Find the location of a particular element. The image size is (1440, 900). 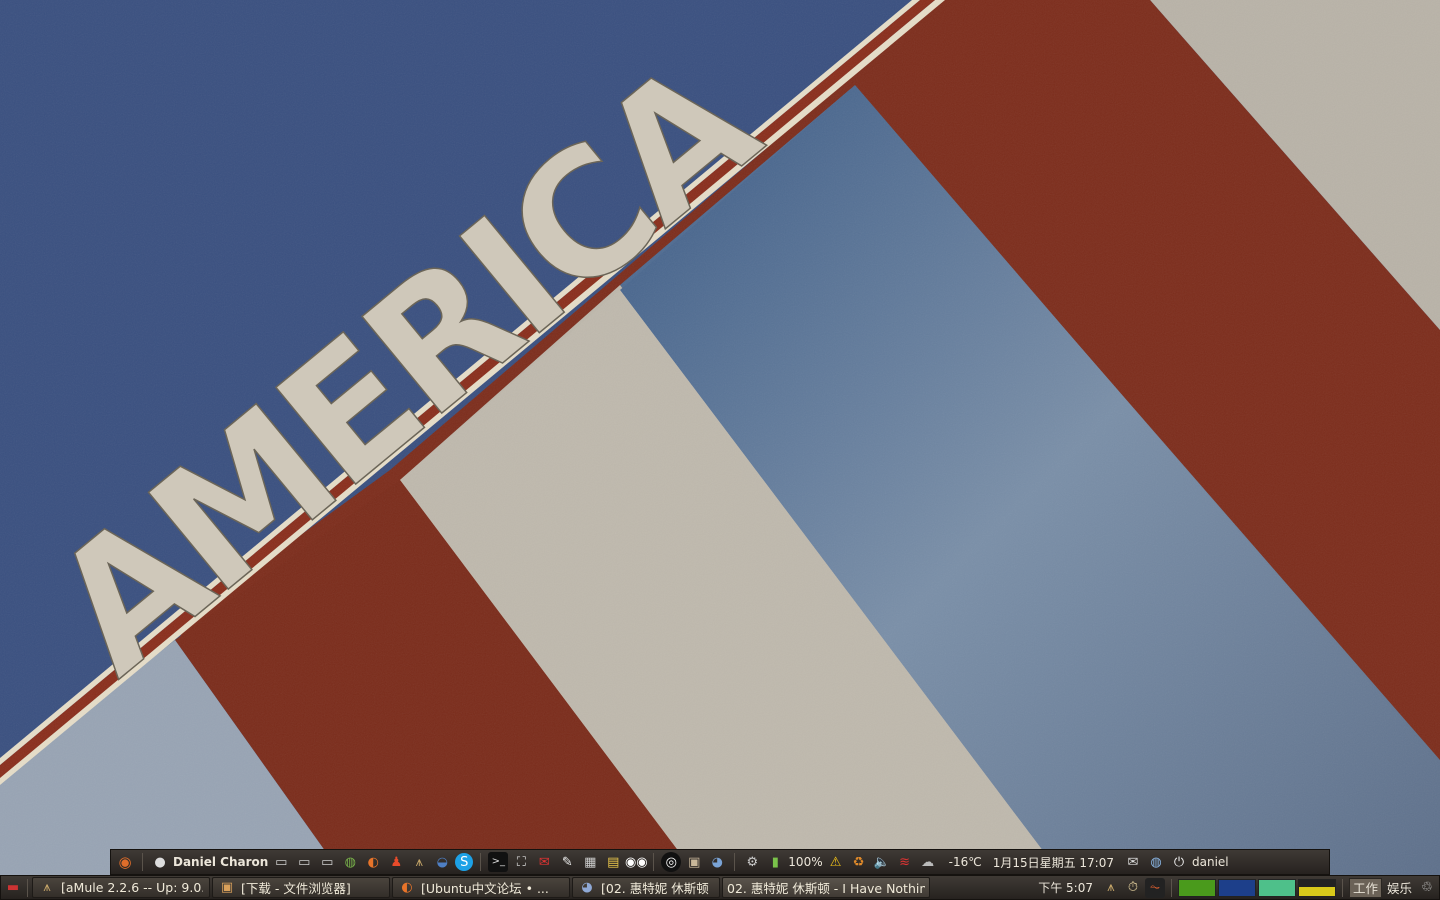

datetime: 1月15日星期五 17:07 is located at coordinates (1053, 862).